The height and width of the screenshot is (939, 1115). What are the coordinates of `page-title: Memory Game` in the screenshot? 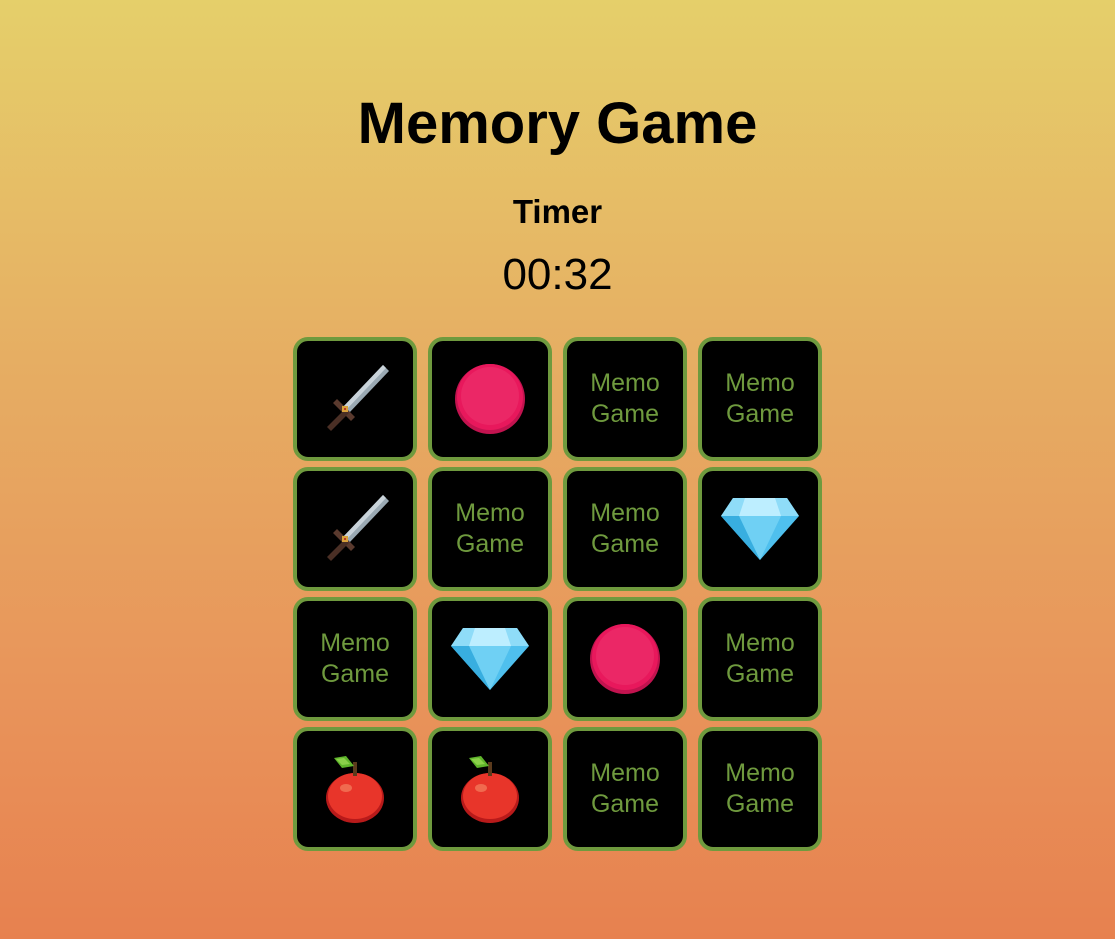 It's located at (557, 123).